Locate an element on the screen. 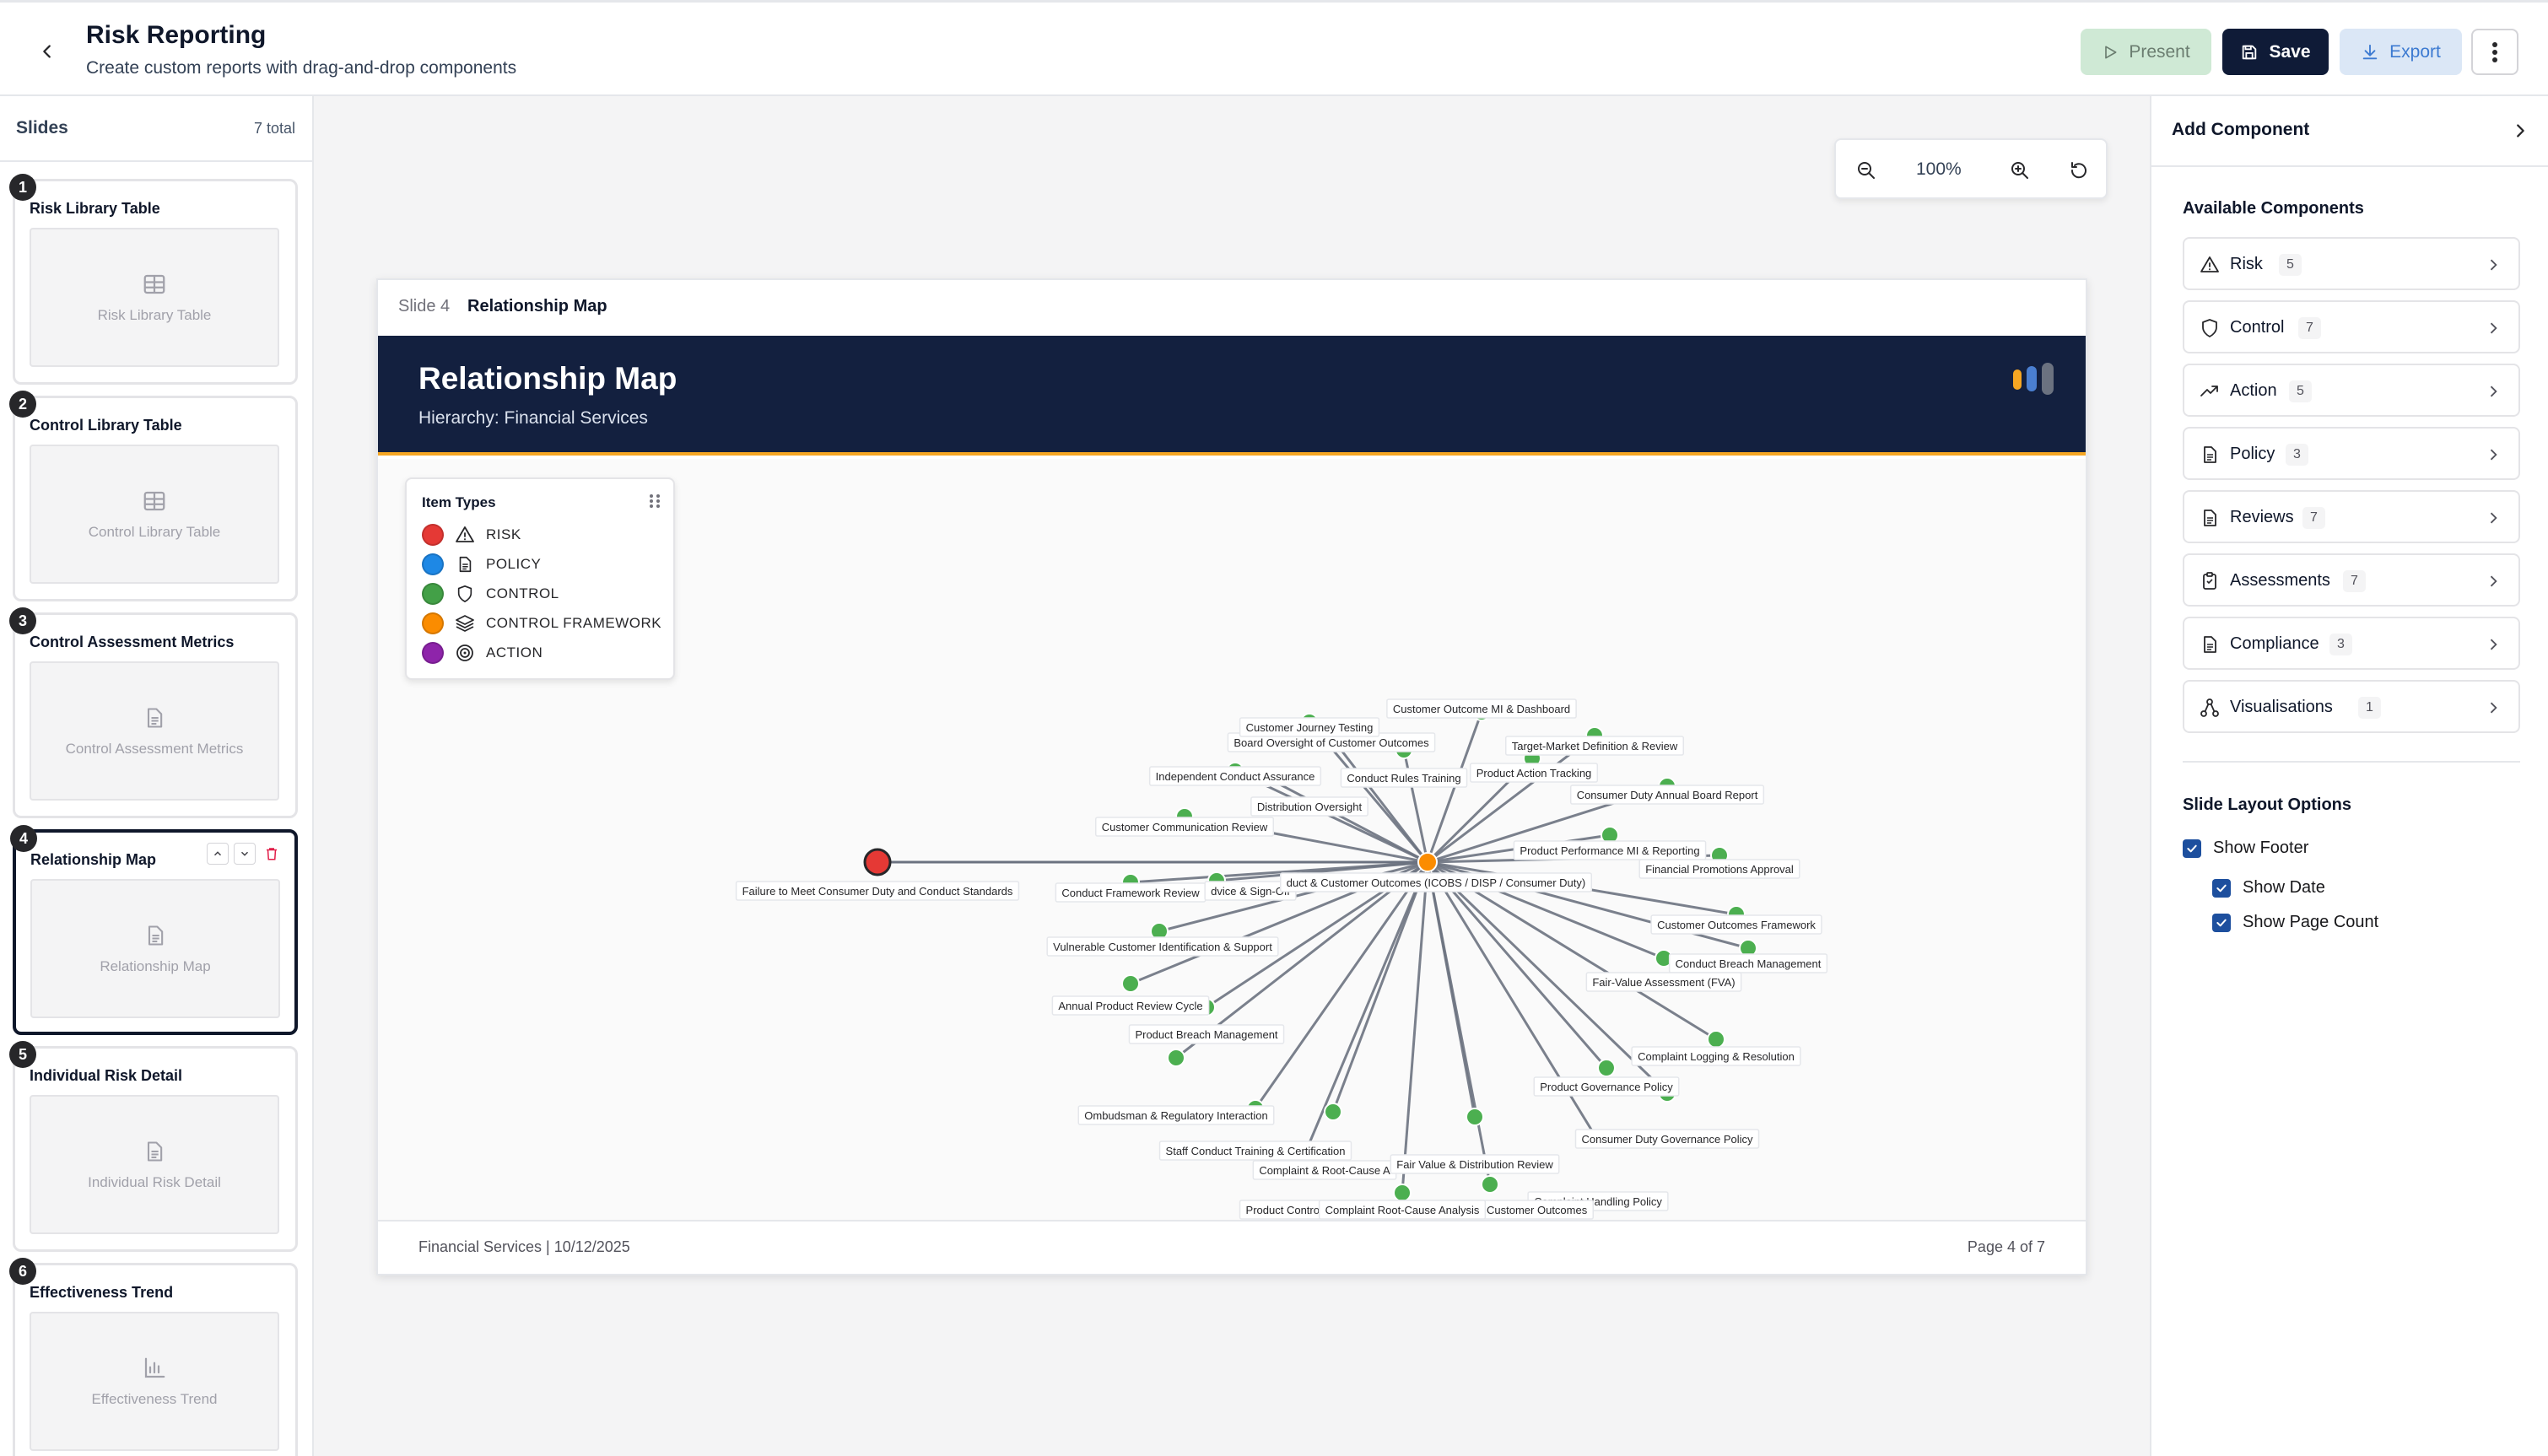 The image size is (2548, 1456). control-node-label: Fair Value & Distribution Review is located at coordinates (1475, 1164).